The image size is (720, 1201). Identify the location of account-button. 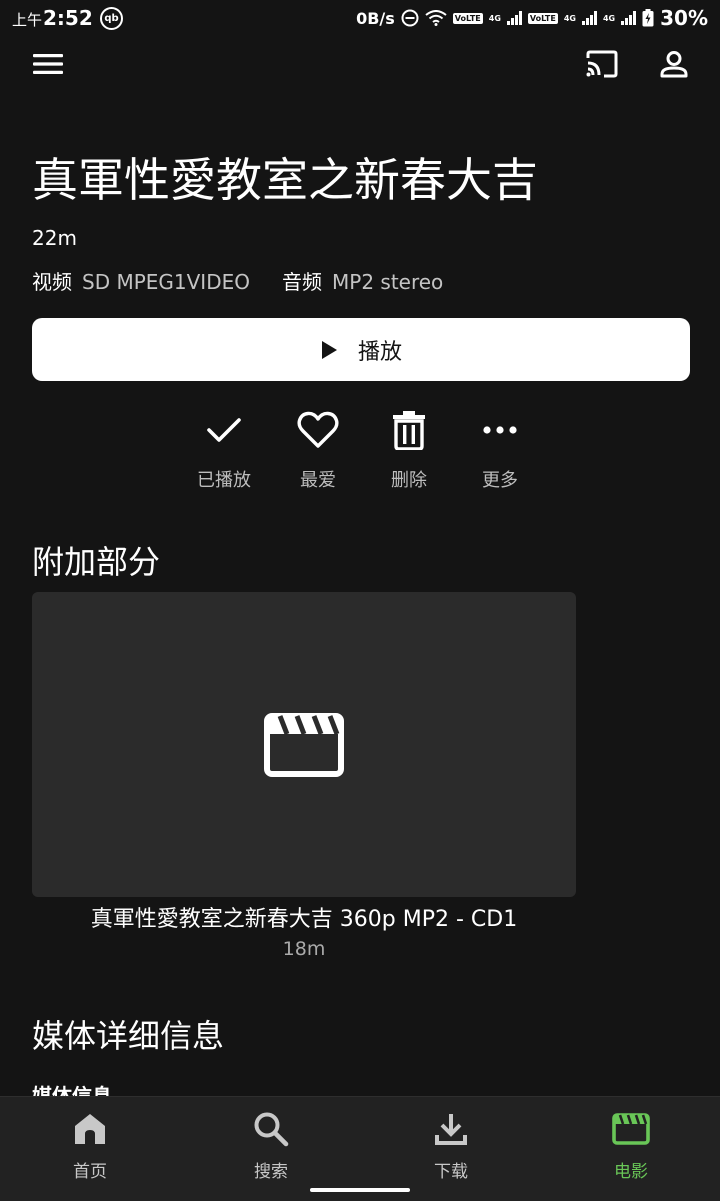
(674, 64).